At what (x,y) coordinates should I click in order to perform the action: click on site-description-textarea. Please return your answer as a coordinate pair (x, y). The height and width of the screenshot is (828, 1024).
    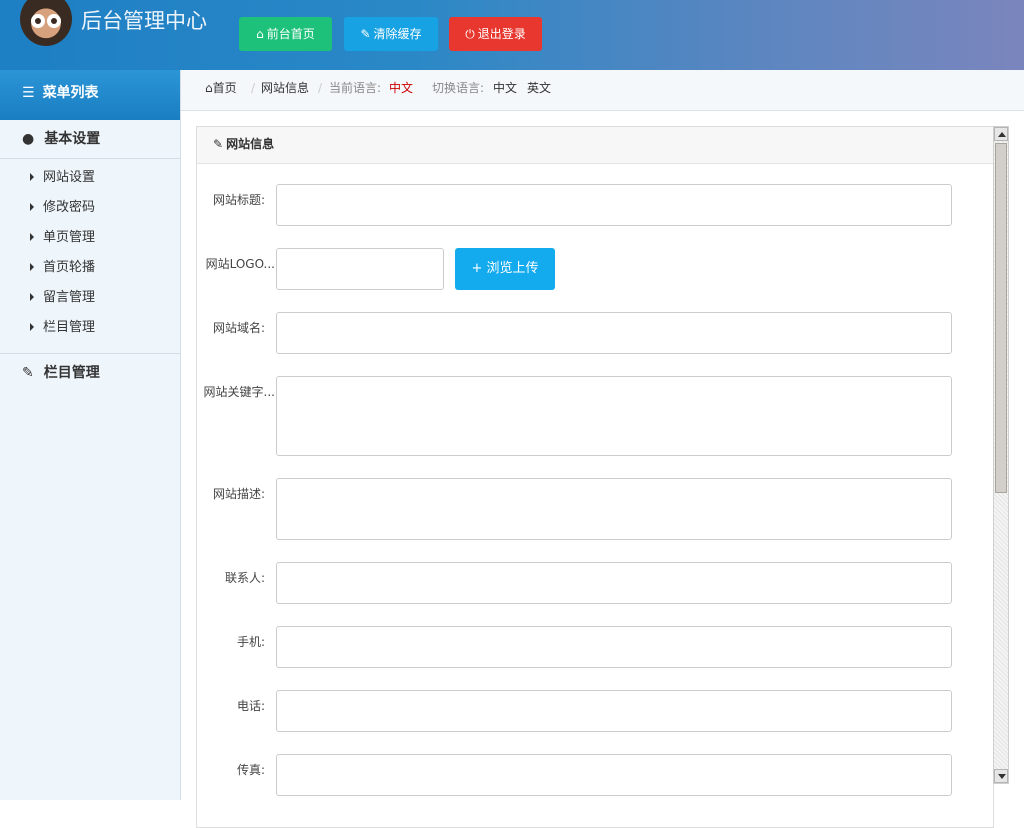
    Looking at the image, I should click on (614, 509).